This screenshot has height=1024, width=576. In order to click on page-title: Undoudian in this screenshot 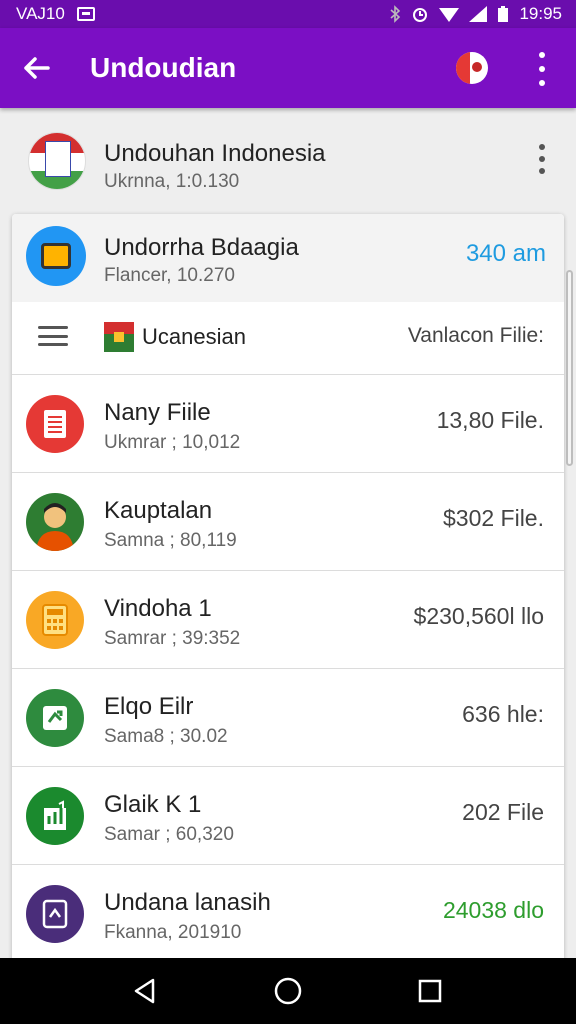, I will do `click(163, 67)`.